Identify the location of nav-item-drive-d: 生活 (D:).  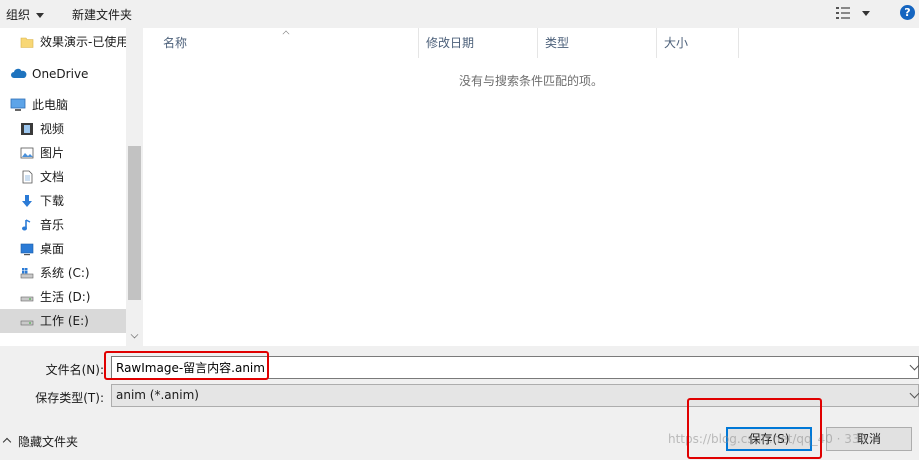
(63, 297).